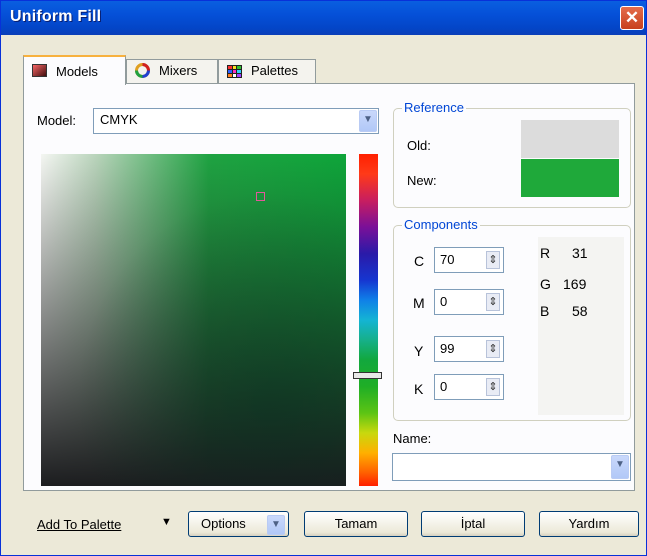 The height and width of the screenshot is (556, 647). What do you see at coordinates (236, 121) in the screenshot?
I see `model-select: CMYK ▼` at bounding box center [236, 121].